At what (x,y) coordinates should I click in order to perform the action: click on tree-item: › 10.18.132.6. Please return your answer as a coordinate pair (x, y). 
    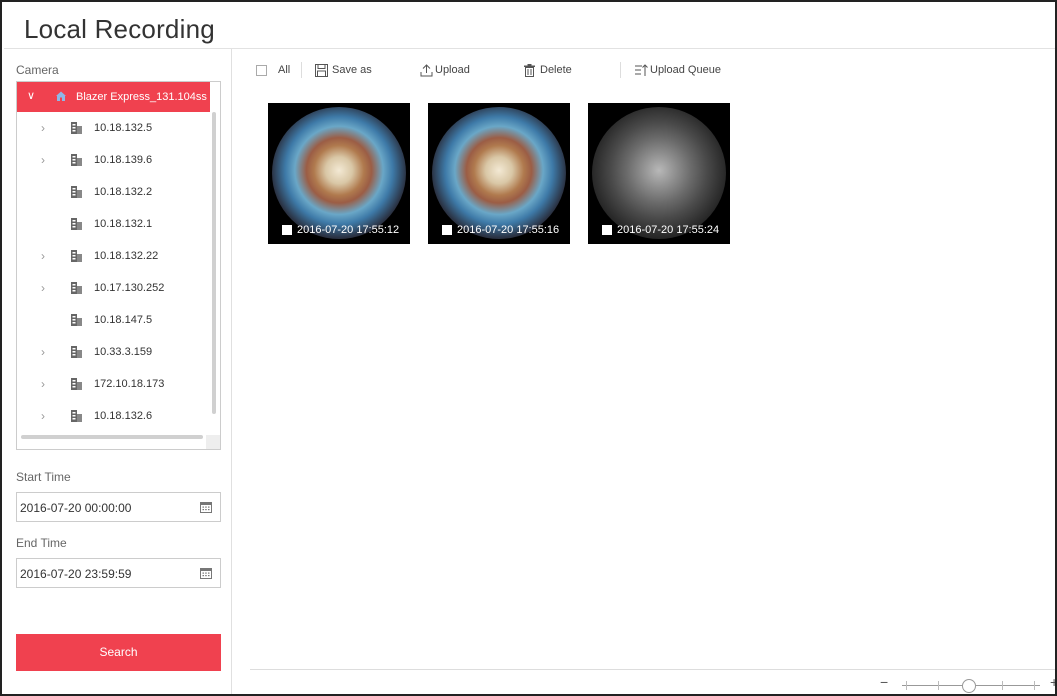
    Looking at the image, I should click on (113, 416).